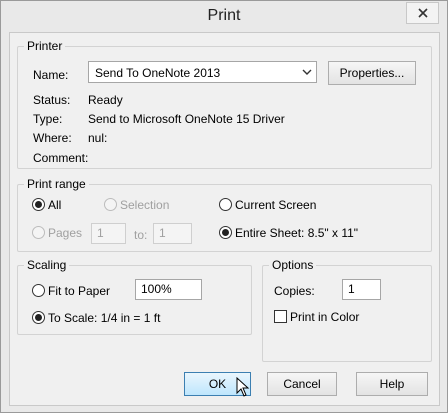  What do you see at coordinates (172, 233) in the screenshot?
I see `pages-to-input: 1` at bounding box center [172, 233].